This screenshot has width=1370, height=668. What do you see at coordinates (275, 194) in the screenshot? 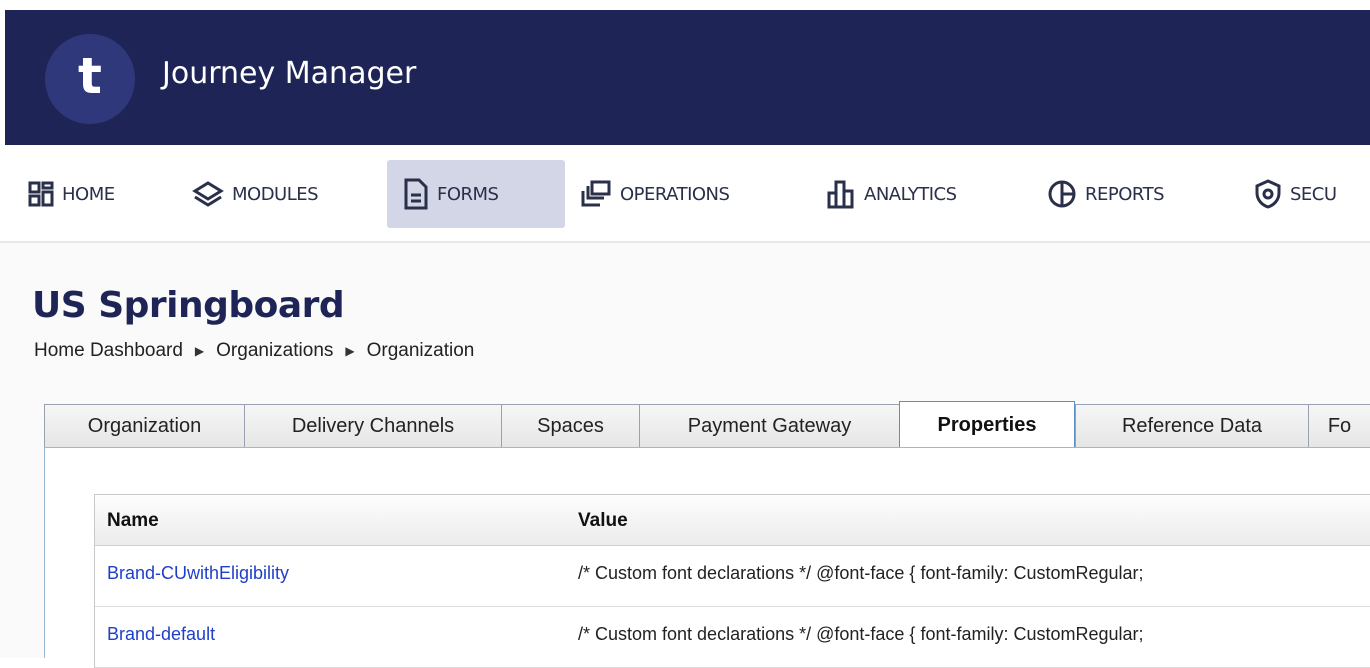
I see `nav-modules-label: MODULES` at bounding box center [275, 194].